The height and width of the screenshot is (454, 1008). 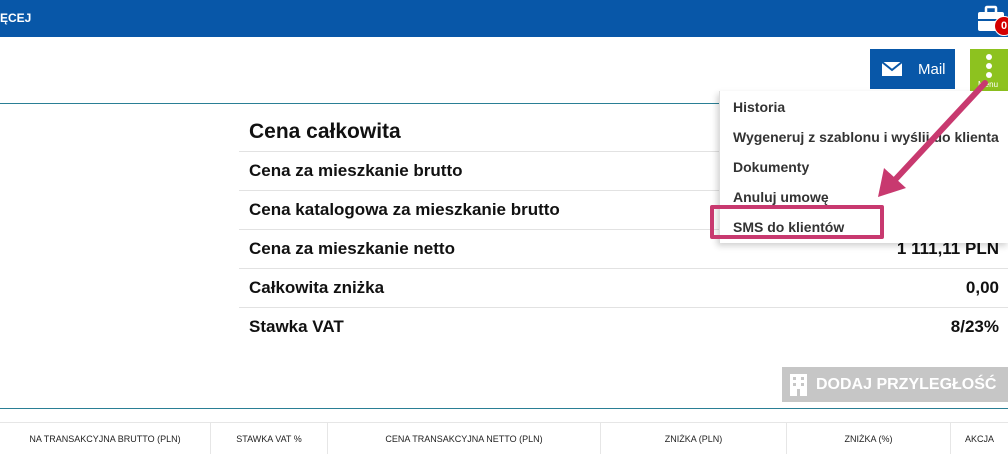 What do you see at coordinates (989, 70) in the screenshot?
I see `menu-button: Menu` at bounding box center [989, 70].